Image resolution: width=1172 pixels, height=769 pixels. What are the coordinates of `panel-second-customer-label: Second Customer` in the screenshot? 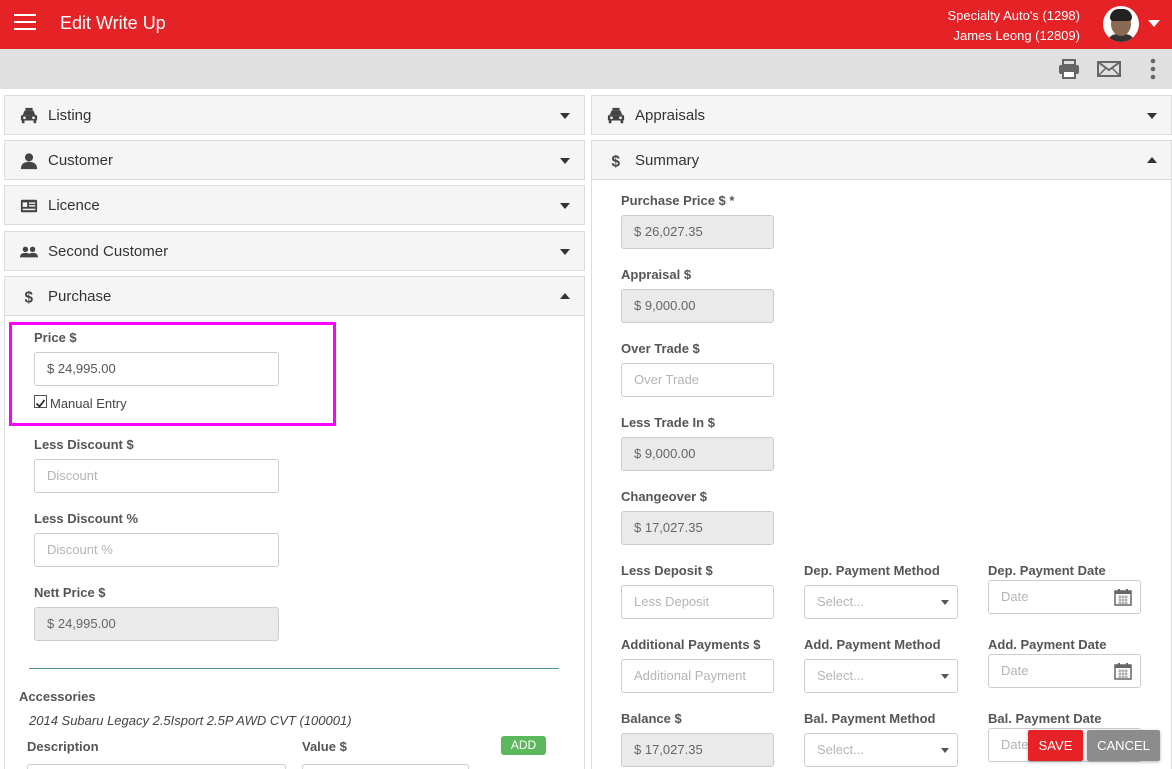 It's located at (108, 251).